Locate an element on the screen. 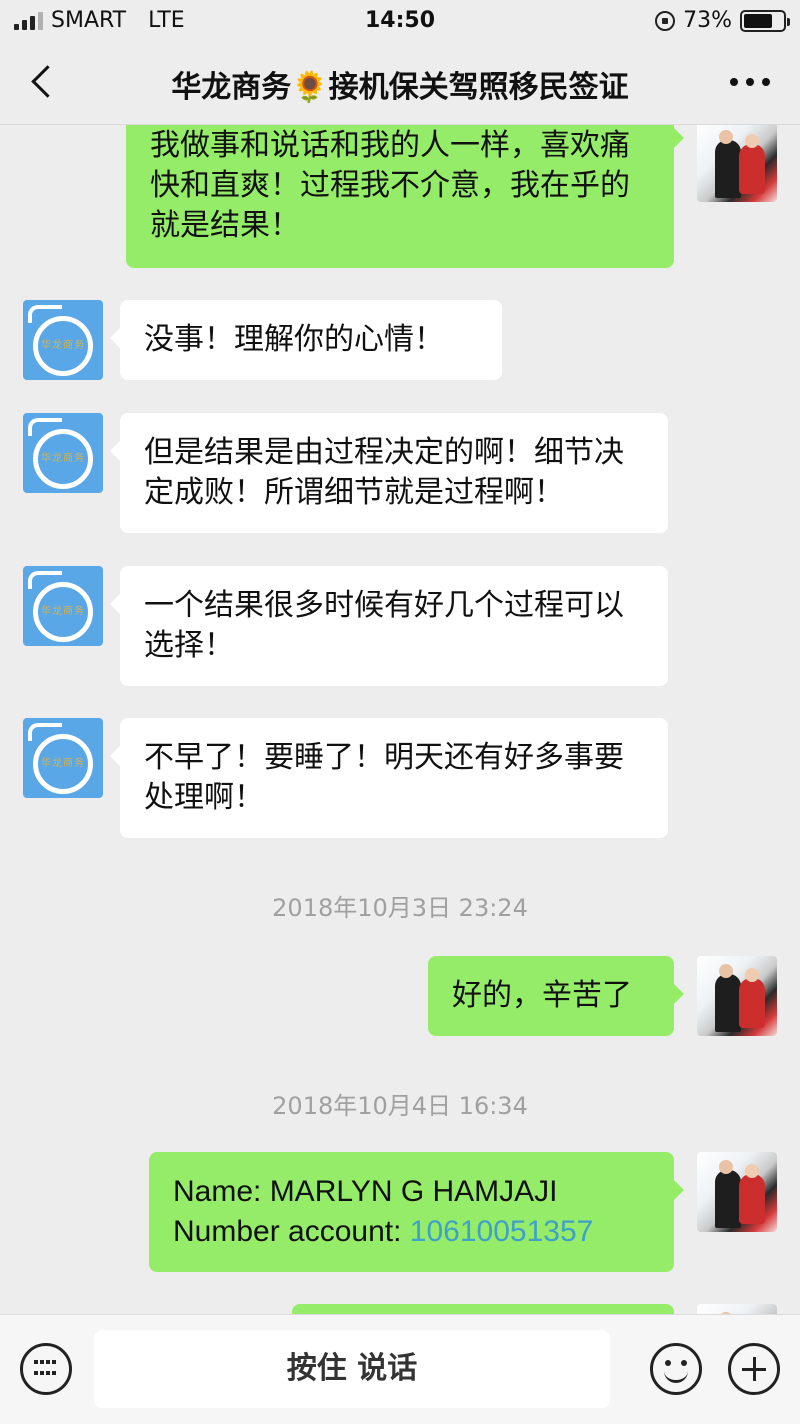 The width and height of the screenshot is (800, 1424). chat-header: 华龙商务🌻接机保关驾照移民签证 is located at coordinates (400, 82).